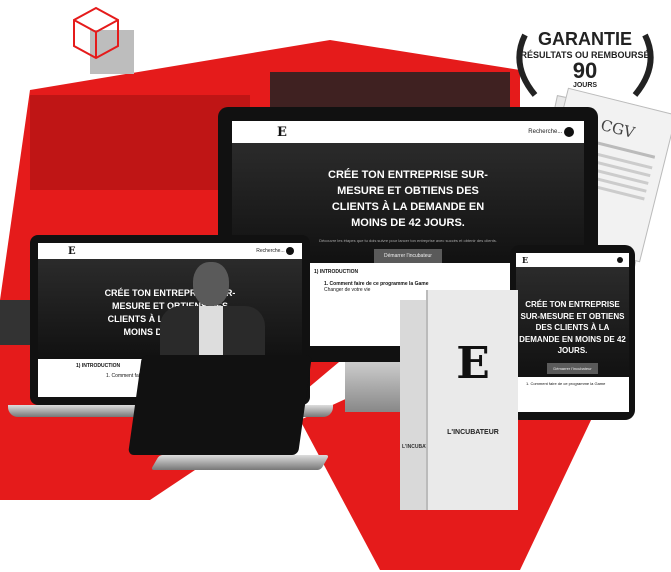 The height and width of the screenshot is (572, 671). What do you see at coordinates (473, 363) in the screenshot?
I see `box-logo: E` at bounding box center [473, 363].